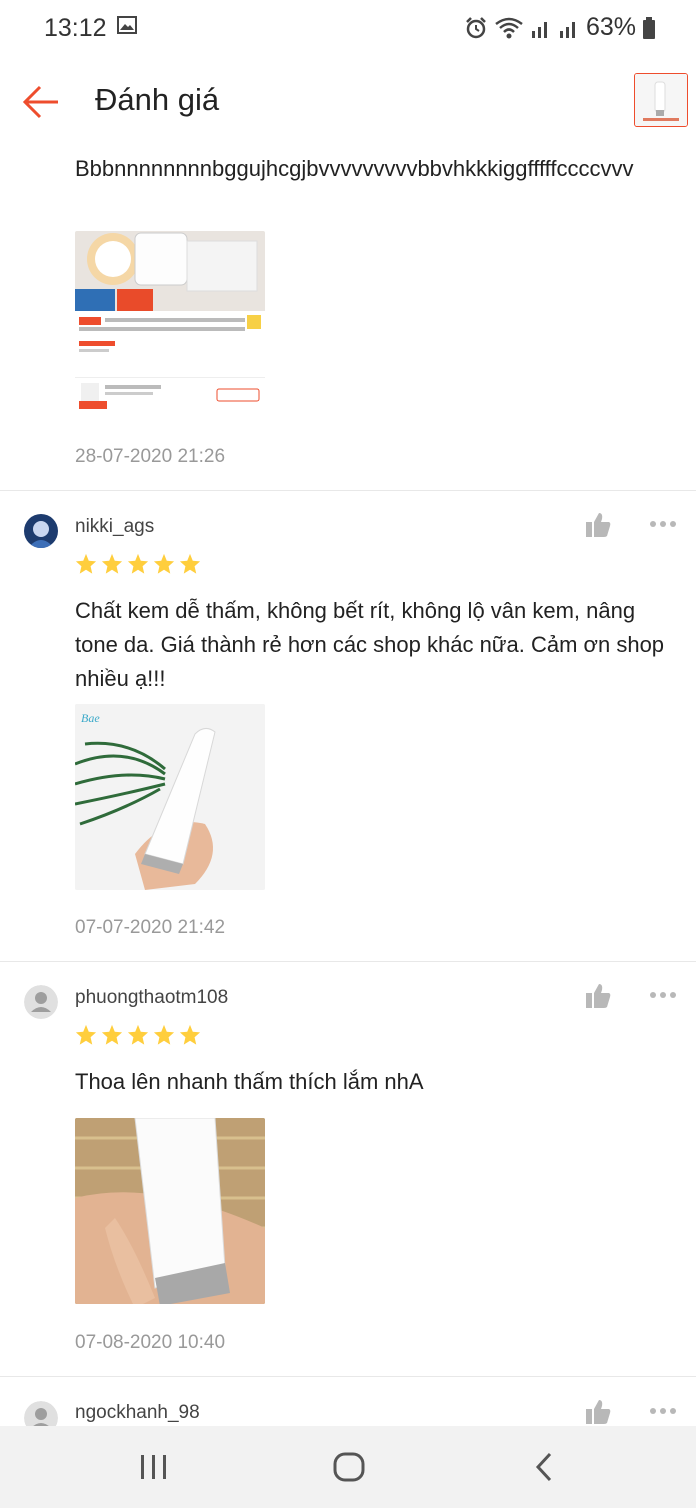 The image size is (696, 1508). I want to click on product-thumbnail-image, so click(661, 100).